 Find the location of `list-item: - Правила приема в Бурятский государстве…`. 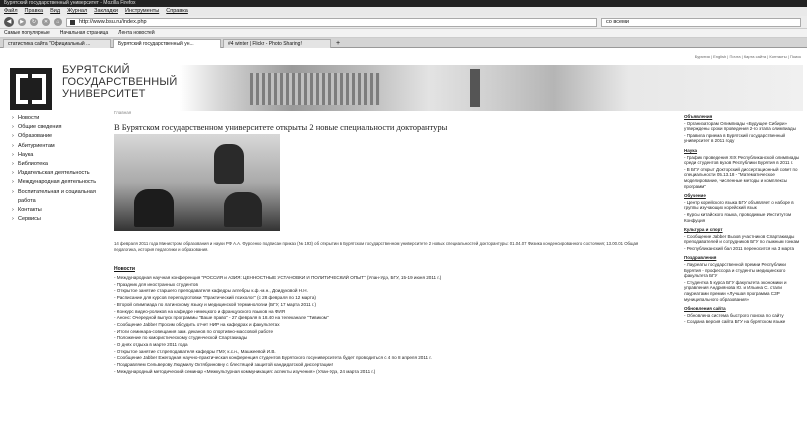

list-item: - Правила приема в Бурятский государстве… is located at coordinates (743, 138).